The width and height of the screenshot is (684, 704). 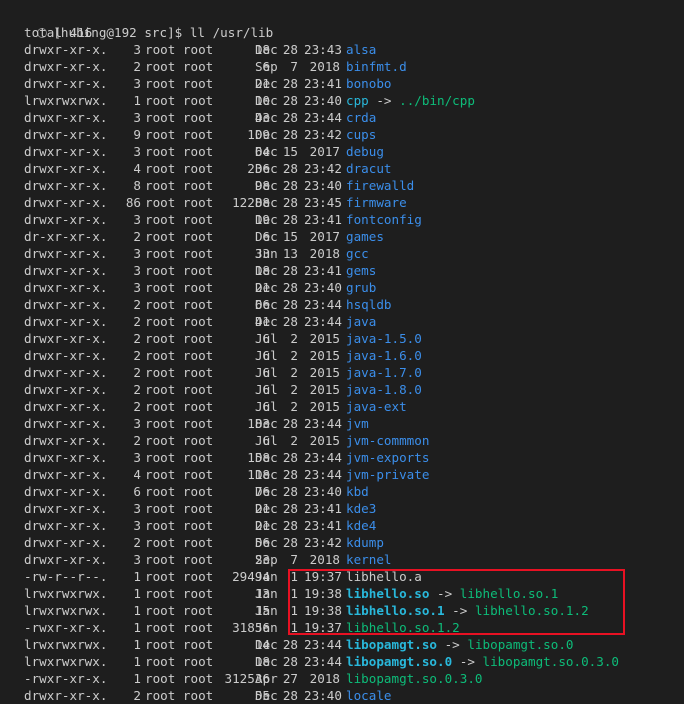 What do you see at coordinates (520, 644) in the screenshot?
I see `symlink-target: libopamgt.so.0` at bounding box center [520, 644].